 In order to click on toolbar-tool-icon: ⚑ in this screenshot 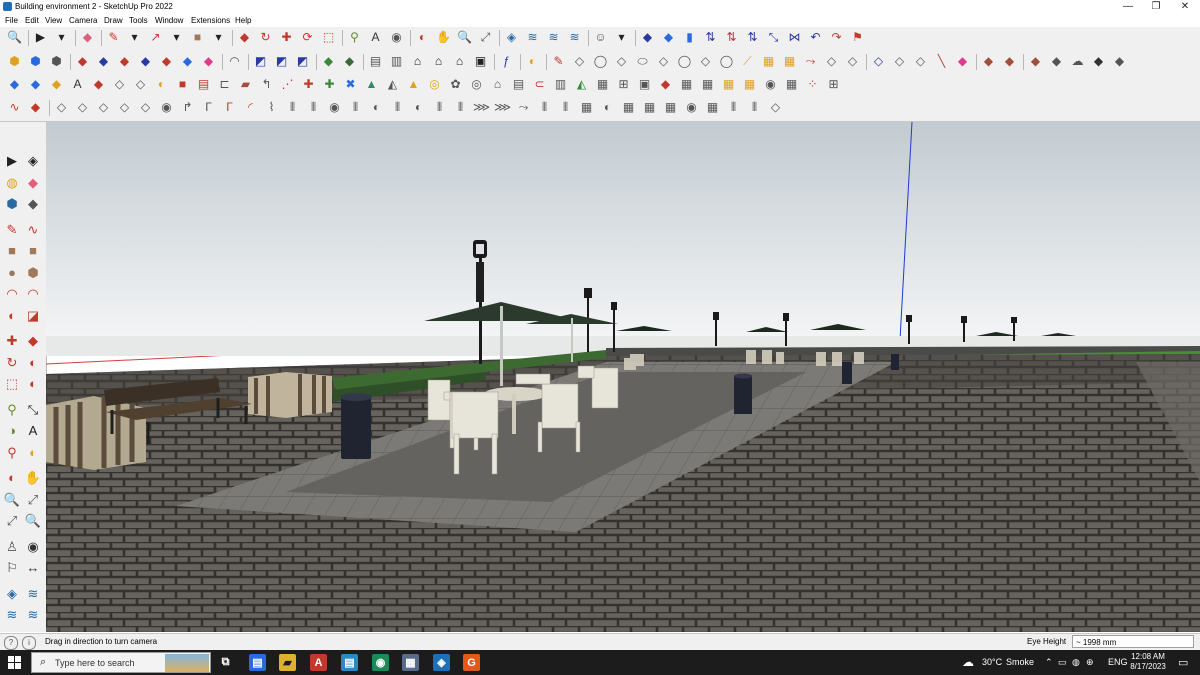, I will do `click(857, 37)`.